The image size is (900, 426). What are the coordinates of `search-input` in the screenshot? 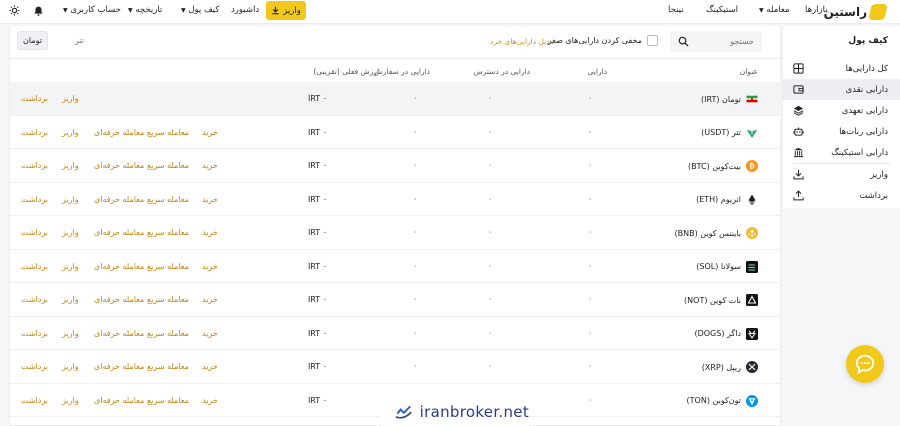 It's located at (724, 41).